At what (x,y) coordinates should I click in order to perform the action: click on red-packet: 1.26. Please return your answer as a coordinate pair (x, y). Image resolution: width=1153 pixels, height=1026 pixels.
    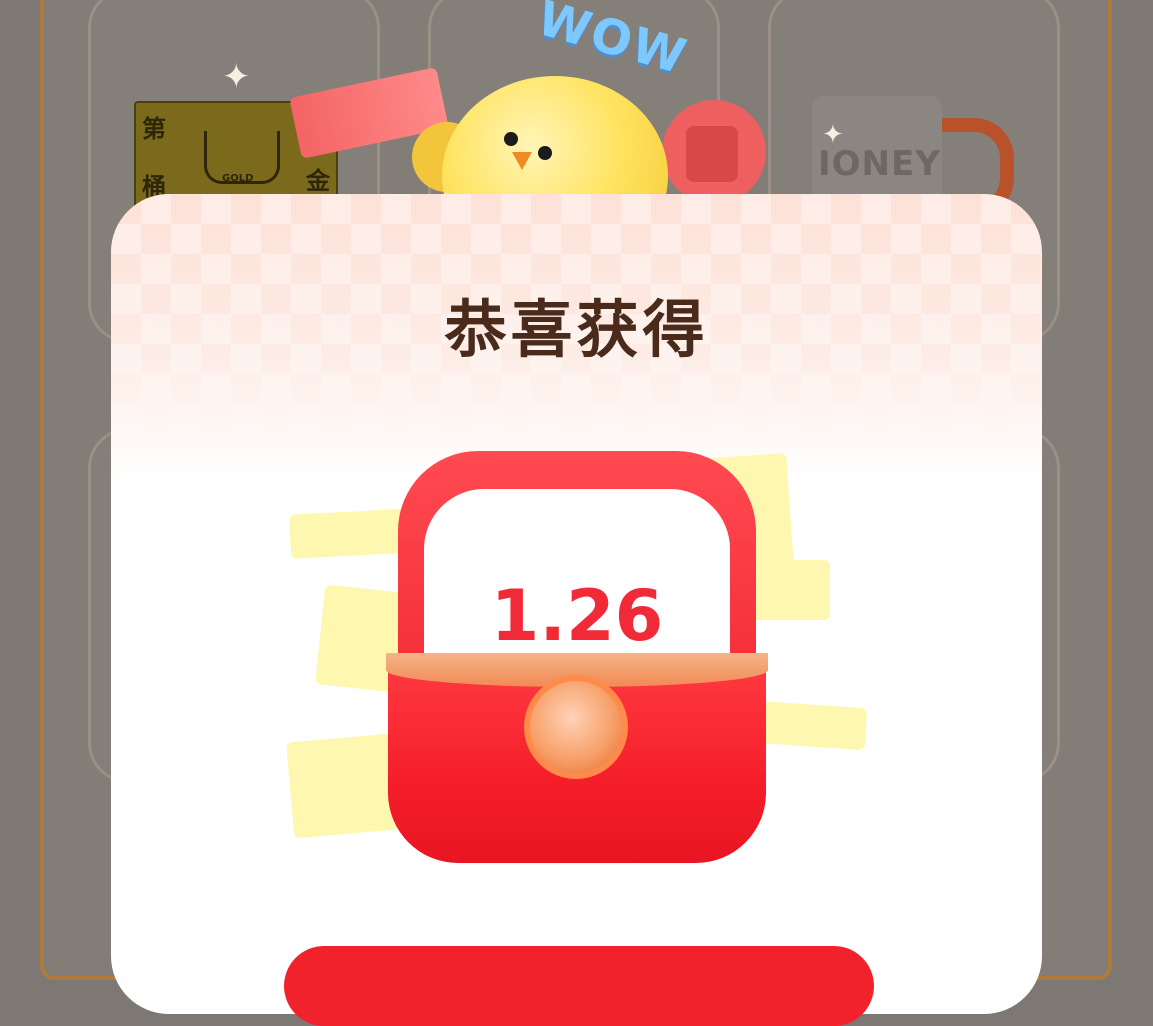
    Looking at the image, I should click on (577, 657).